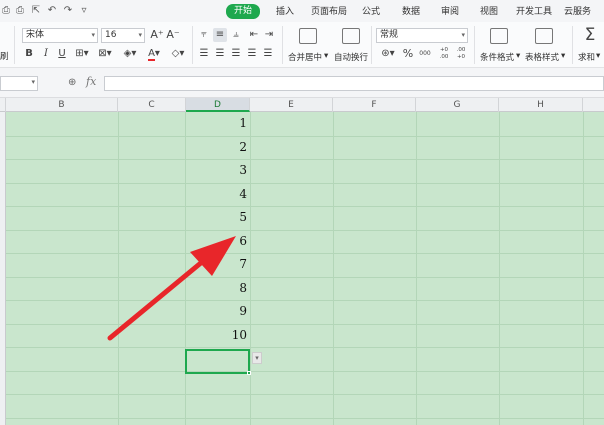  What do you see at coordinates (388, 54) in the screenshot?
I see `currency-icon: ⊛▾` at bounding box center [388, 54].